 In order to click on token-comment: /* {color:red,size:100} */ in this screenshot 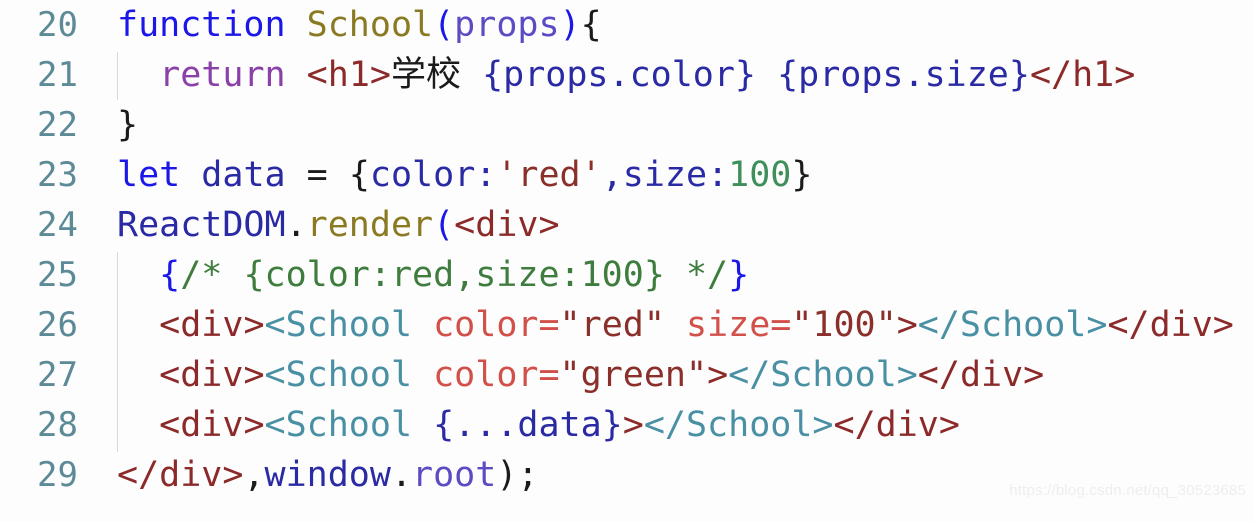, I will do `click(454, 275)`.